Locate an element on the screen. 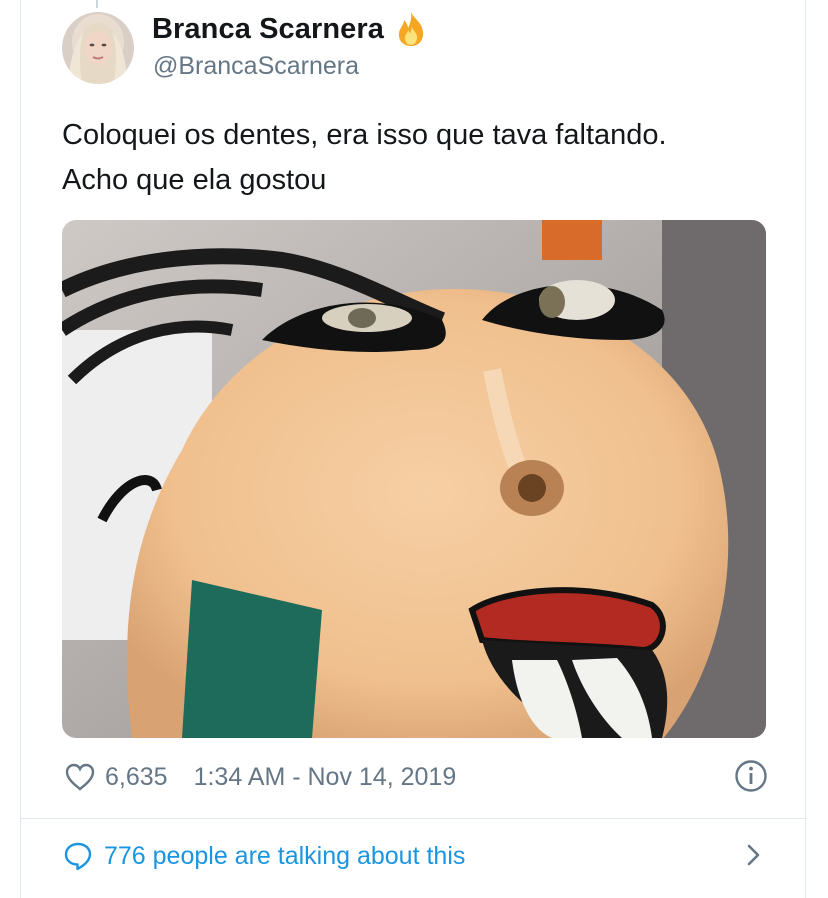 The height and width of the screenshot is (898, 828). fire-emoji-icon is located at coordinates (411, 29).